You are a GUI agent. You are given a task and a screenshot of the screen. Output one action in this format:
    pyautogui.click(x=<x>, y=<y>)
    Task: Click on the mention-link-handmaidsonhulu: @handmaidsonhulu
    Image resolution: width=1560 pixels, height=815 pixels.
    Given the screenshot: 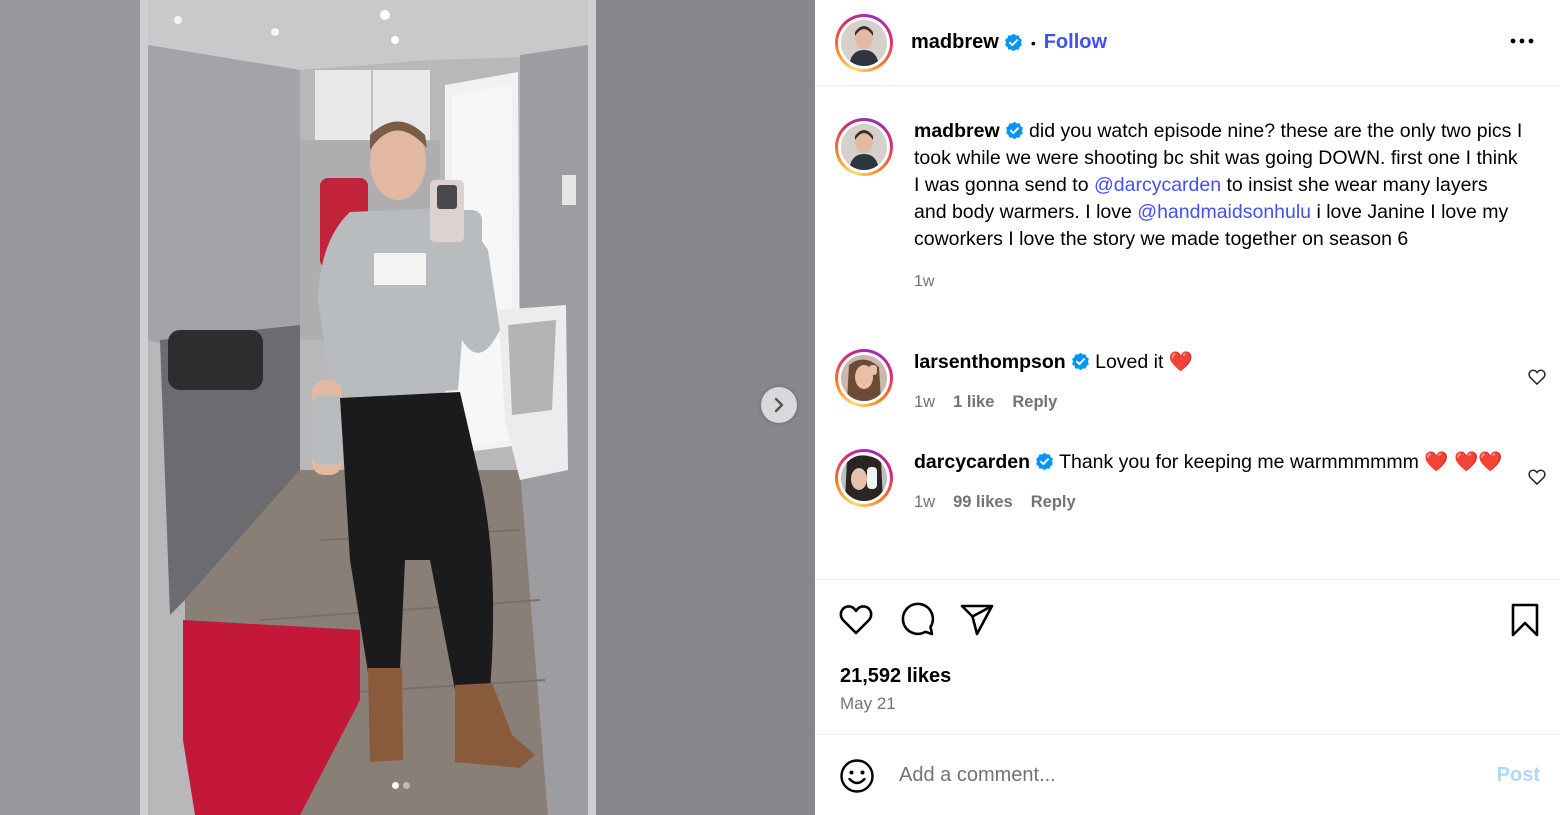 What is the action you would take?
    pyautogui.click(x=1224, y=212)
    